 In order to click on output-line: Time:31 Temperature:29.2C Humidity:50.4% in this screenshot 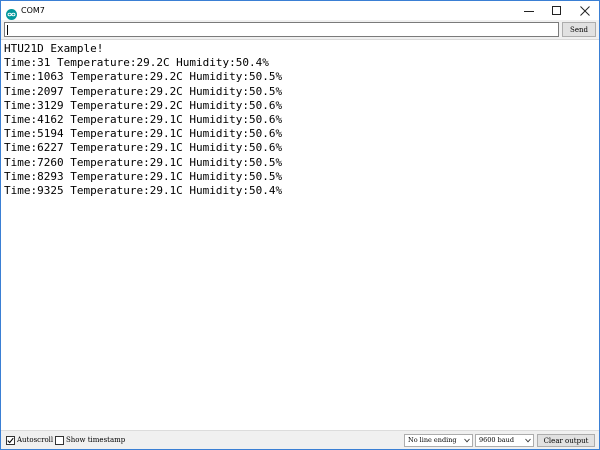, I will do `click(136, 63)`.